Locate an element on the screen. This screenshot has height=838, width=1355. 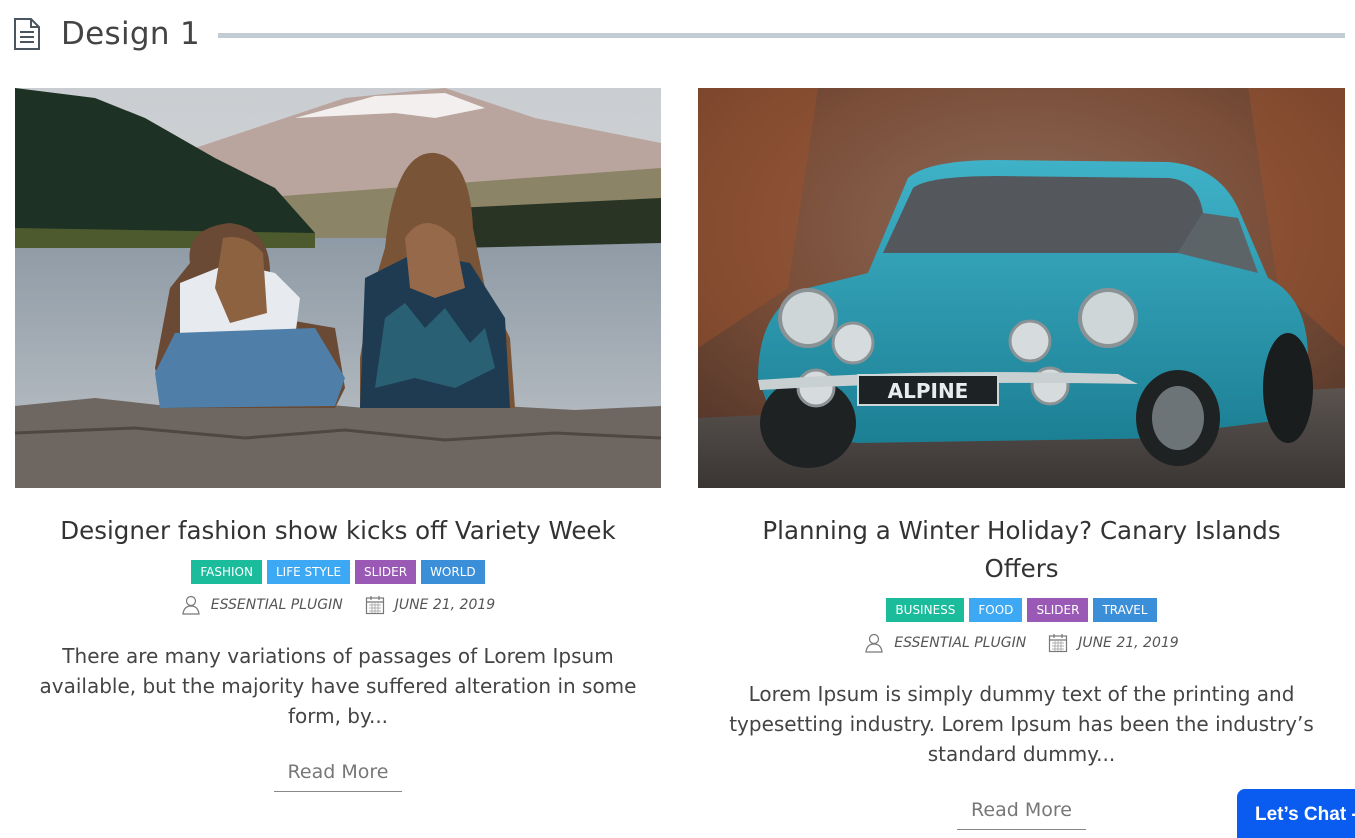
tag-fashion: FASHION is located at coordinates (226, 572).